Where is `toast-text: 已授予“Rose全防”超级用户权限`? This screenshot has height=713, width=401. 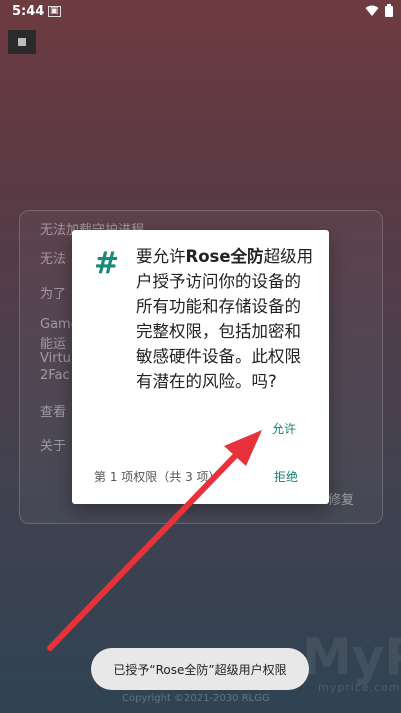 toast-text: 已授予“Rose全防”超级用户权限 is located at coordinates (200, 669).